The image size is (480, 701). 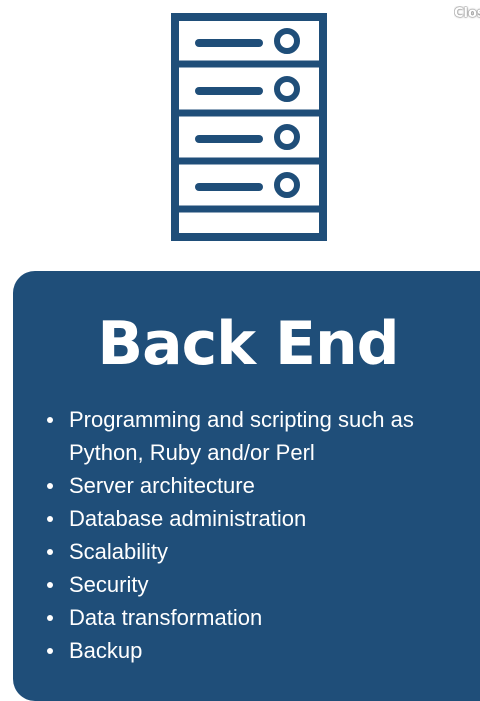 What do you see at coordinates (257, 650) in the screenshot?
I see `list-item: Backup` at bounding box center [257, 650].